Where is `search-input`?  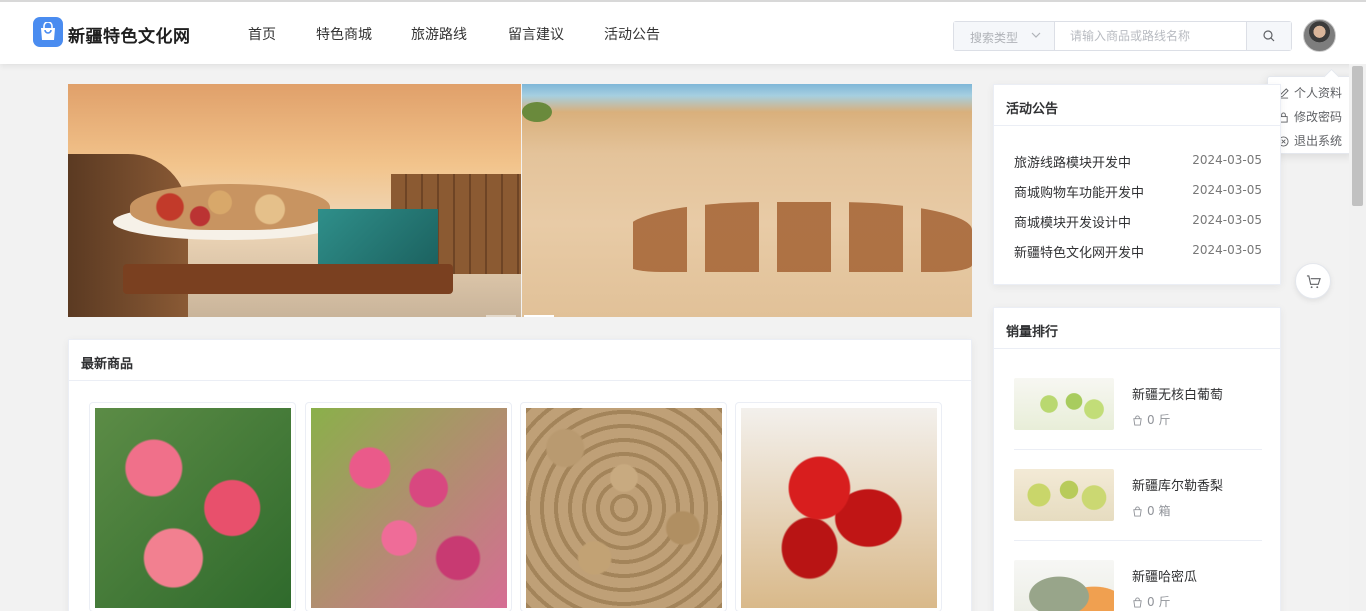
search-input is located at coordinates (1152, 36).